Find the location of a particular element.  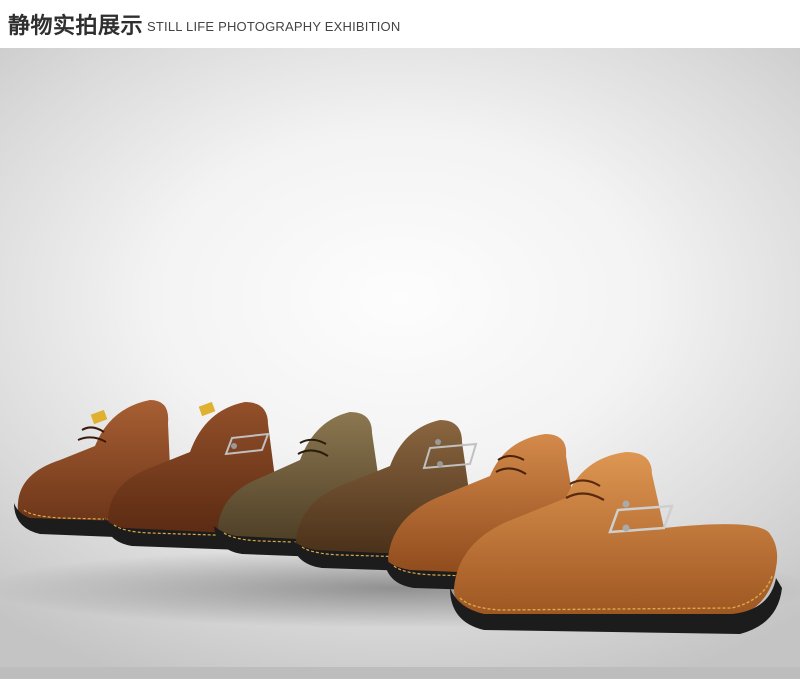

page-header: 静物实拍展示 STILL LIFE PHOTOGRAPHY EXHIBITION is located at coordinates (400, 24).